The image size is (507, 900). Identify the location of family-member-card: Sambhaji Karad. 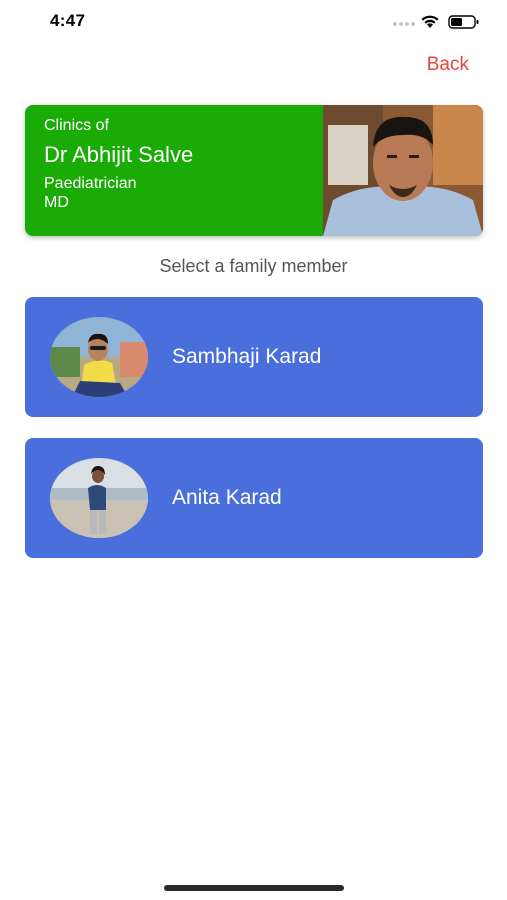
(254, 357).